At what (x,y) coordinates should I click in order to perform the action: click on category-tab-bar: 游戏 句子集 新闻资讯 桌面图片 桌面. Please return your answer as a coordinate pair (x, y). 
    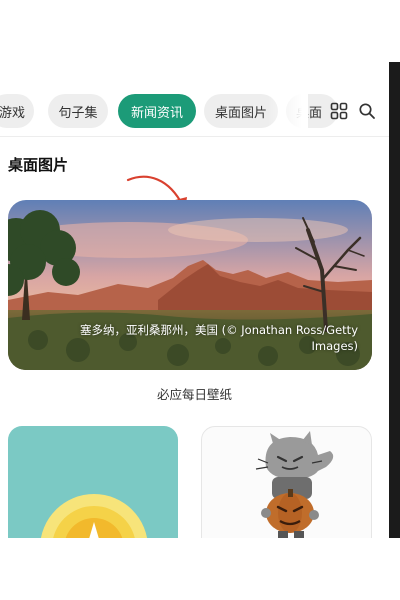
    Looking at the image, I should click on (194, 113).